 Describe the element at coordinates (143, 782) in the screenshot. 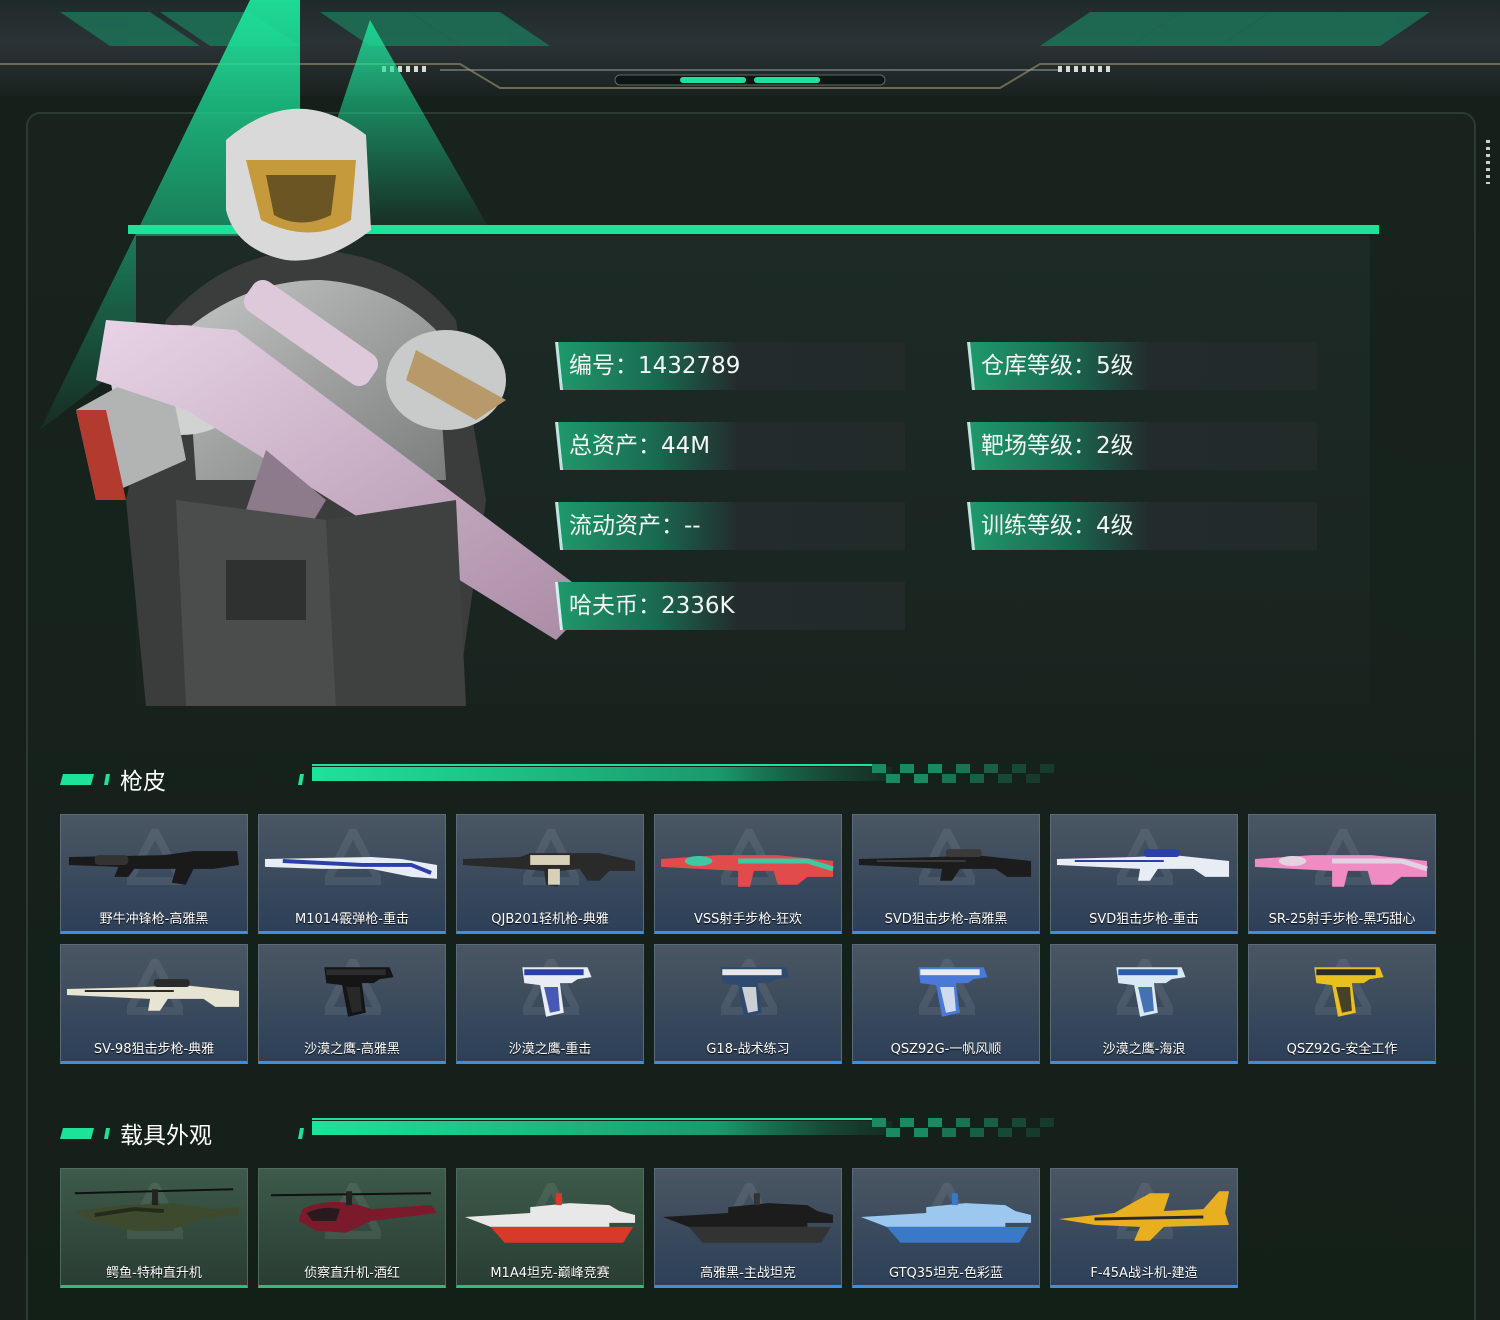

I see `section-title-gun-skins: 枪皮` at that location.